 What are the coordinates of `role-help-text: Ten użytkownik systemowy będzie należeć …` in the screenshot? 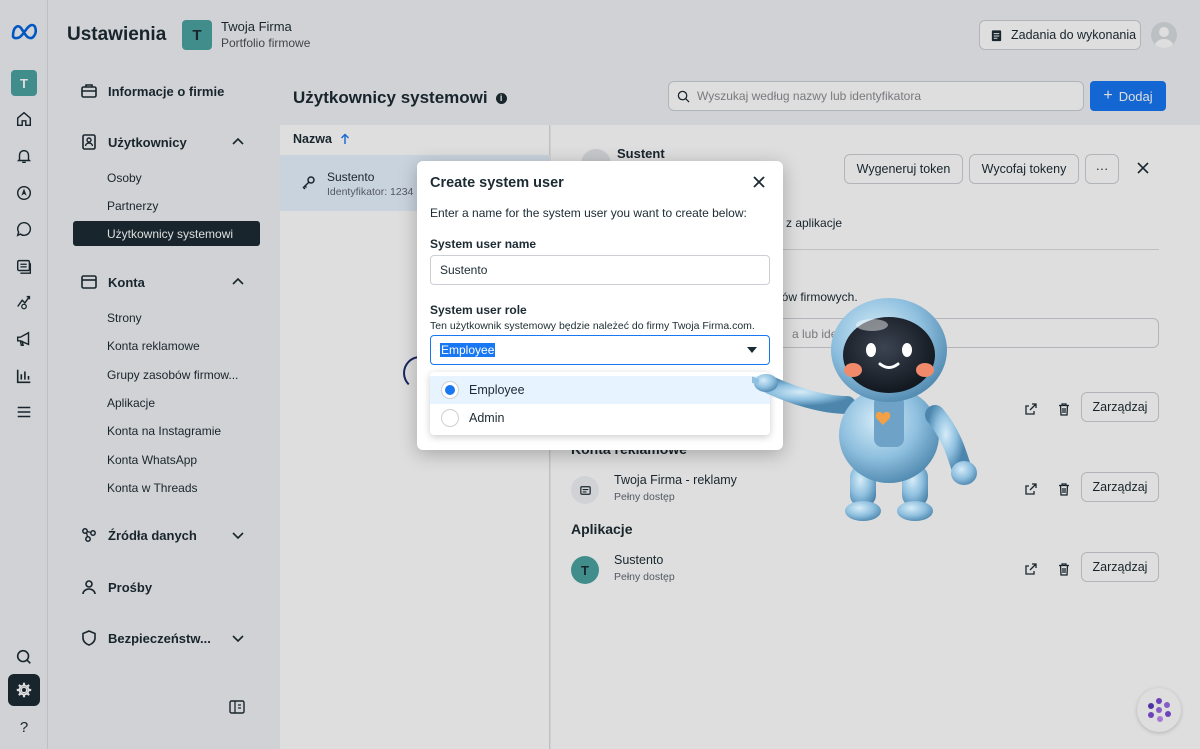 It's located at (592, 326).